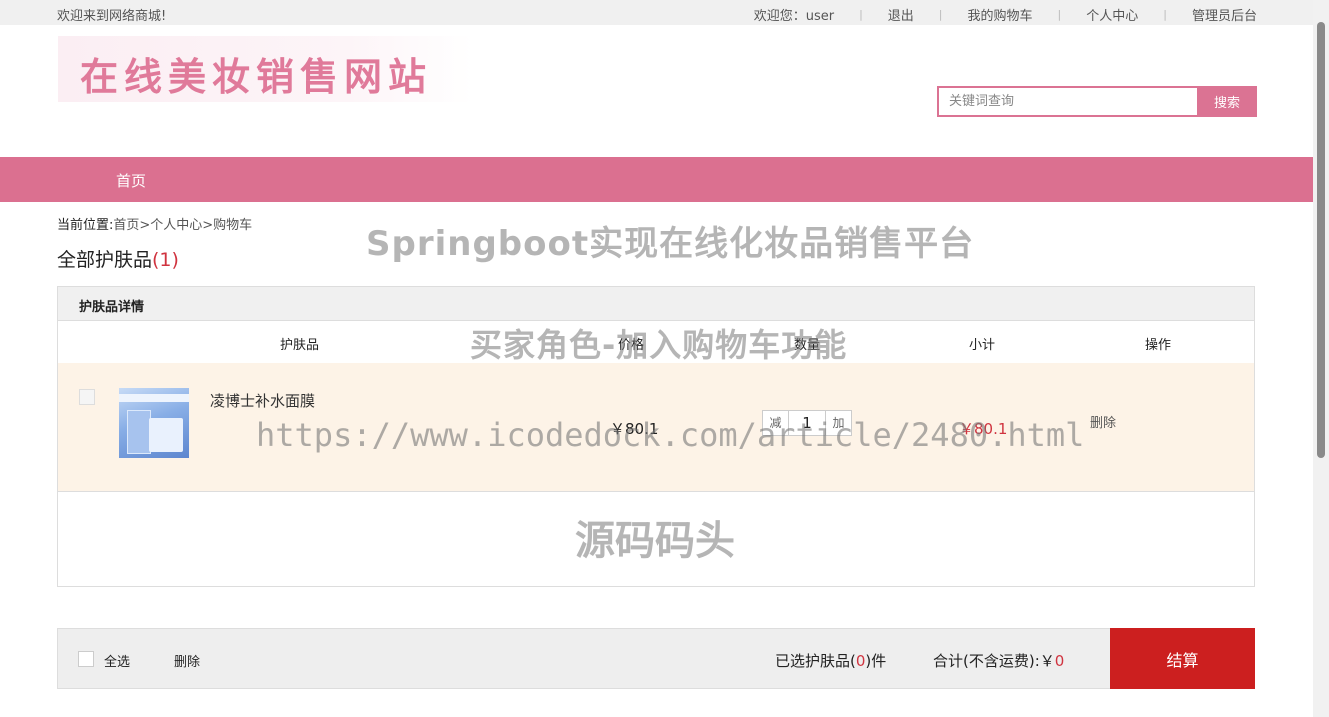  I want to click on column-header: 操作, so click(1158, 345).